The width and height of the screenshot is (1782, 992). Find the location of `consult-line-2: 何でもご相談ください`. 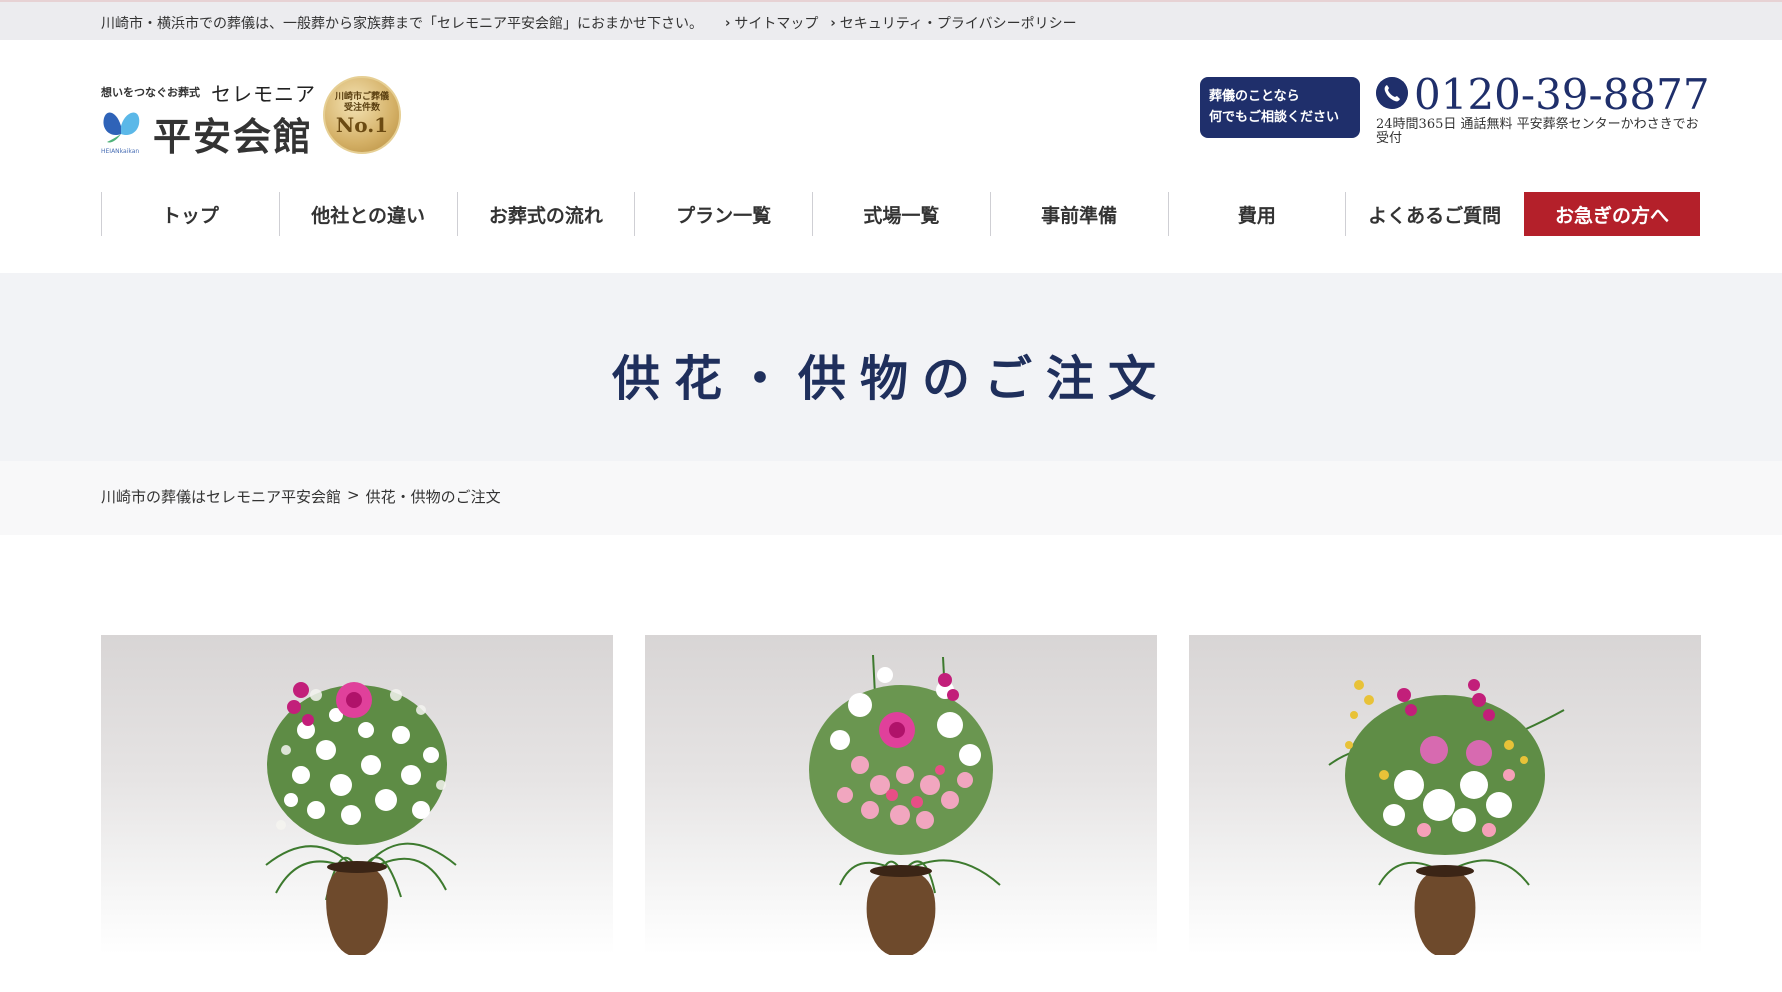

consult-line-2: 何でもご相談ください is located at coordinates (1274, 117).